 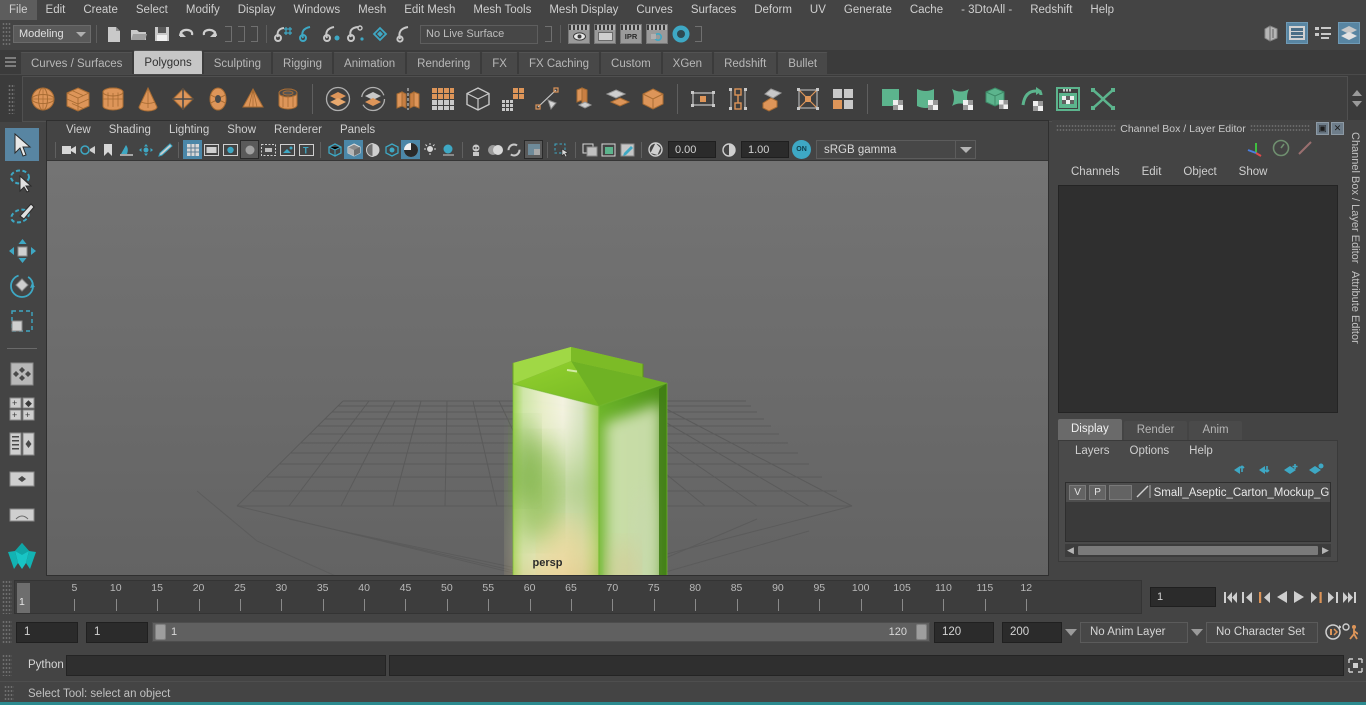 What do you see at coordinates (1281, 597) in the screenshot?
I see `play-backwards-icon` at bounding box center [1281, 597].